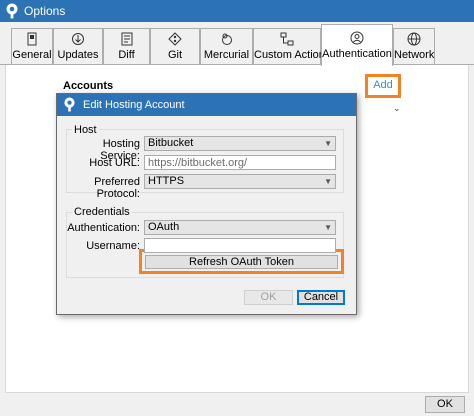 This screenshot has width=474, height=416. Describe the element at coordinates (240, 245) in the screenshot. I see `username-input` at that location.